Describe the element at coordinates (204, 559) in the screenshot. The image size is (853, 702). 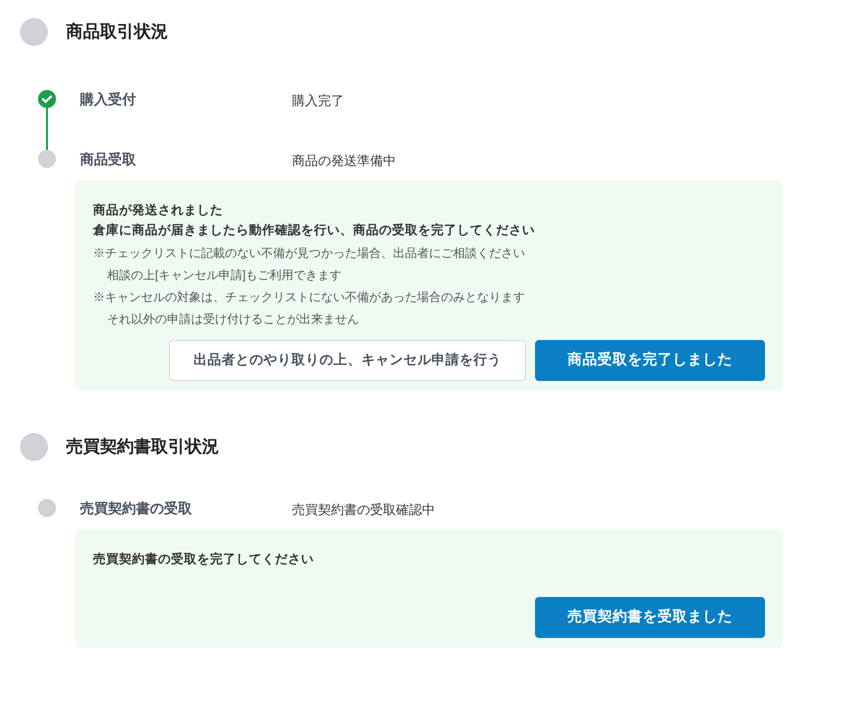
I see `panel-heading: 売買契約書の受取を完了してください` at that location.